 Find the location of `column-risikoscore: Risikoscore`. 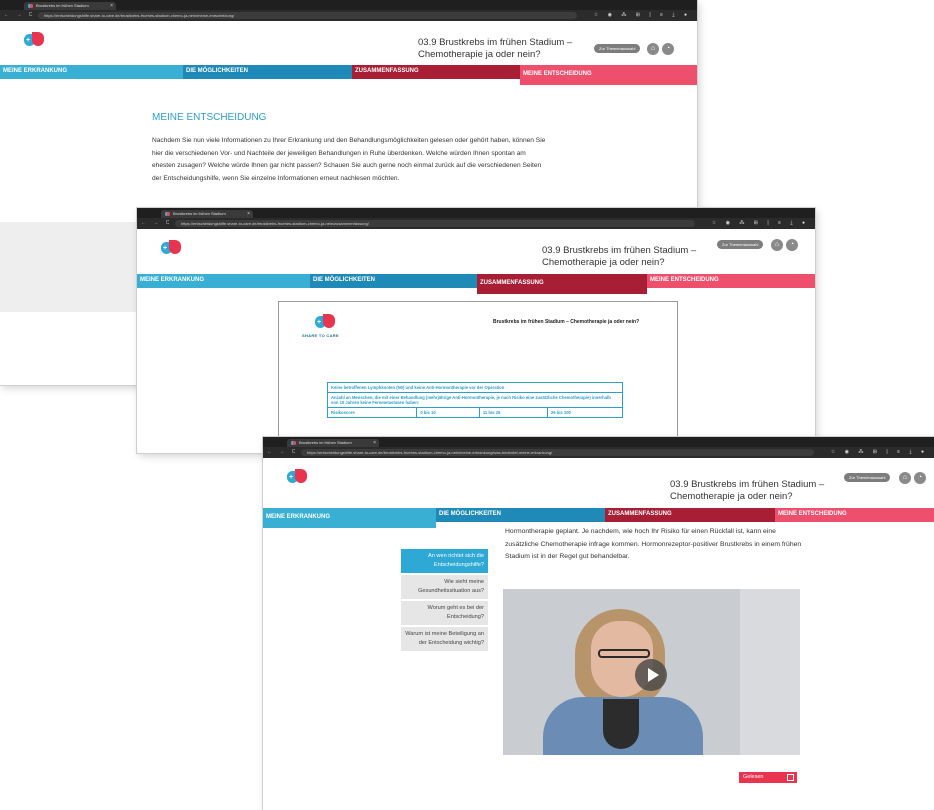

column-risikoscore: Risikoscore is located at coordinates (372, 412).